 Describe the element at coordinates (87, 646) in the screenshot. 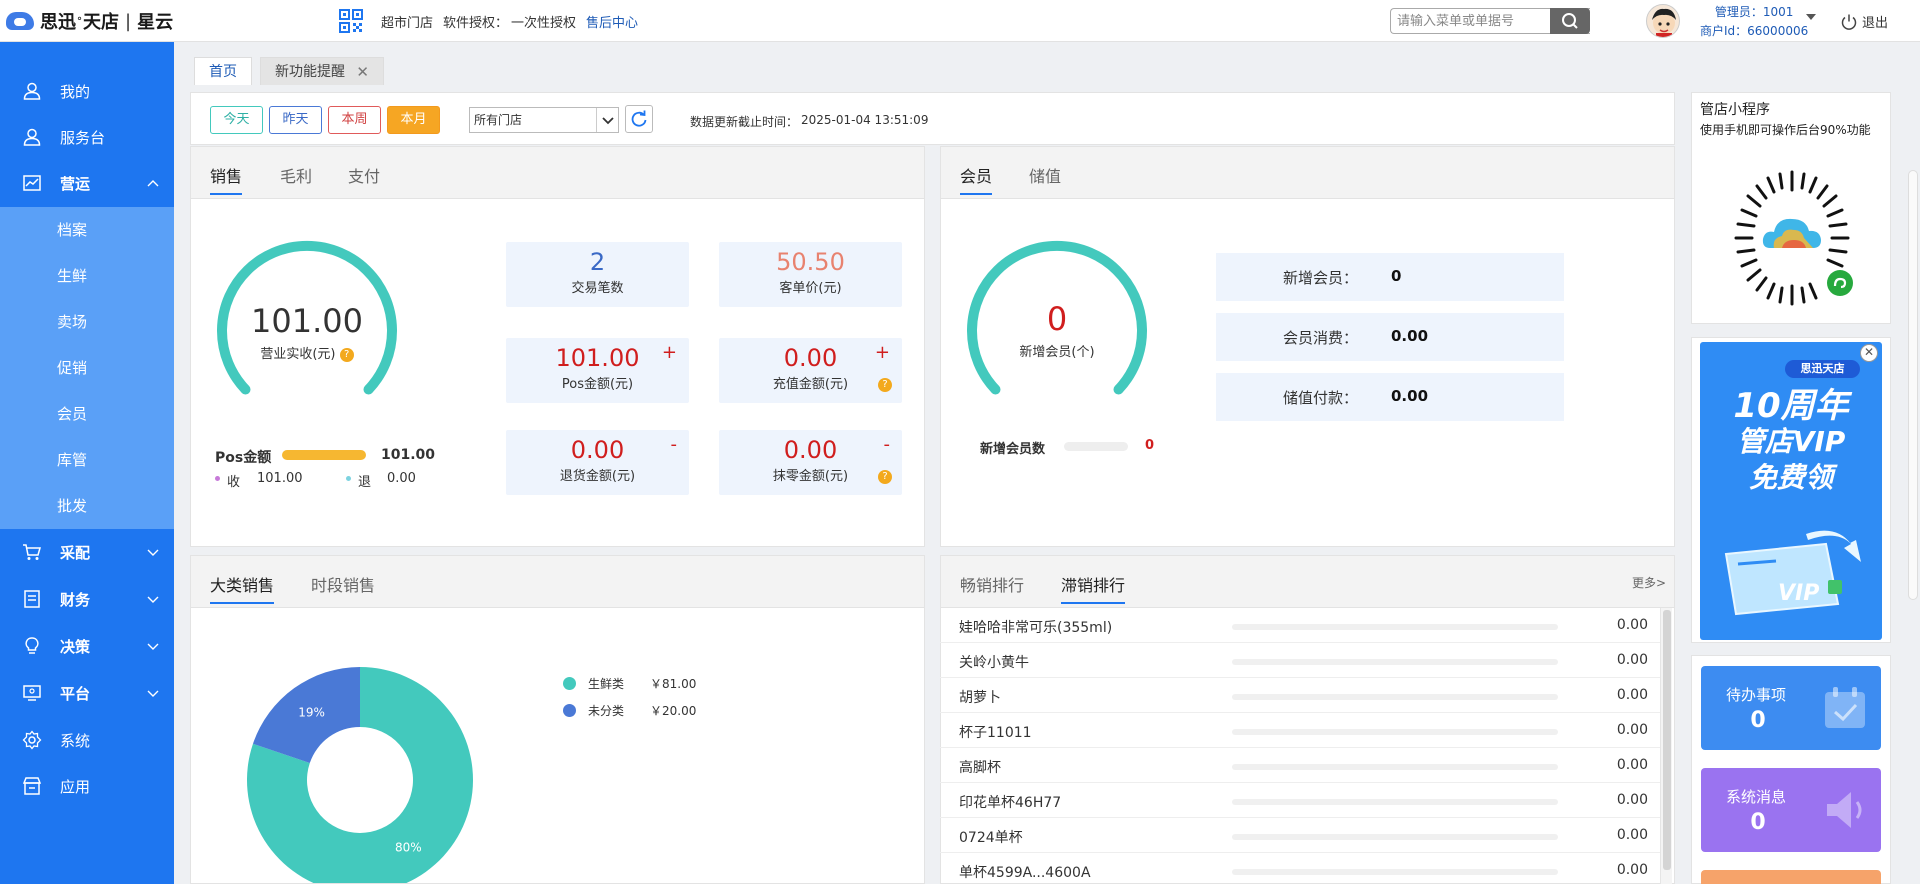

I see `sidebar-item-decision: 决策` at that location.